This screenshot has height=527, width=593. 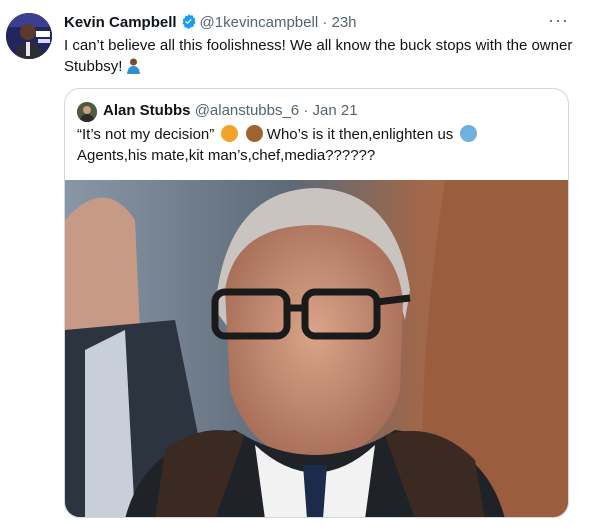 I want to click on see-no-evil-monkey-emoji-icon, so click(x=254, y=133).